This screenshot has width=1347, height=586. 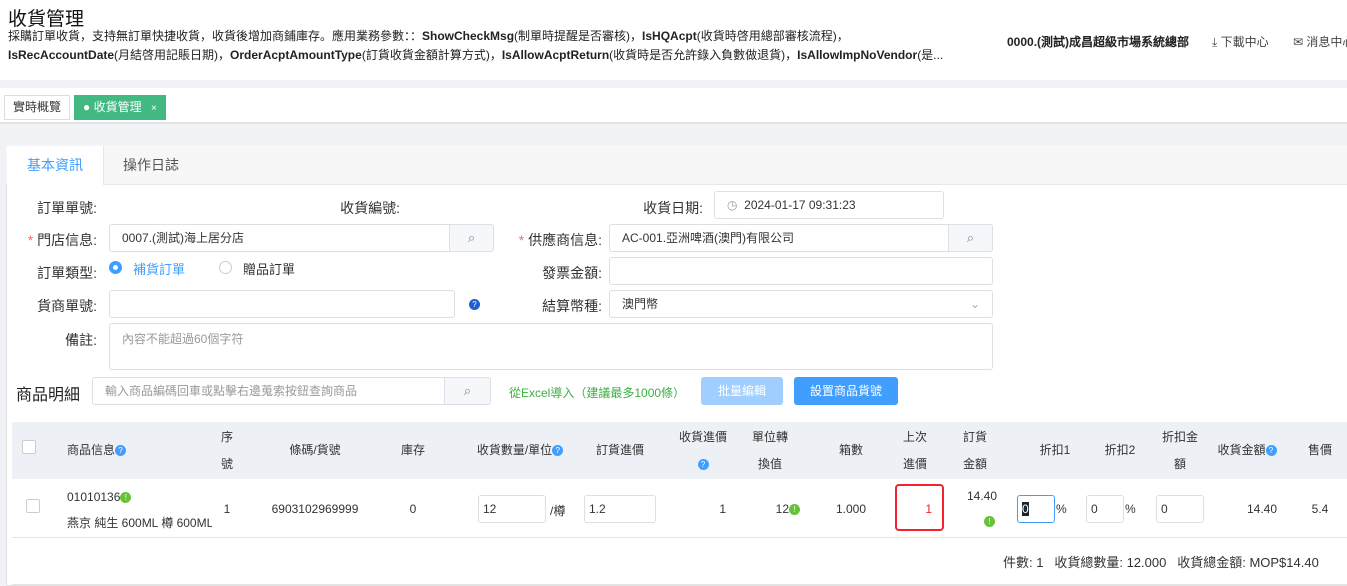 I want to click on column-header-text: 訂貨金額, so click(x=974, y=450).